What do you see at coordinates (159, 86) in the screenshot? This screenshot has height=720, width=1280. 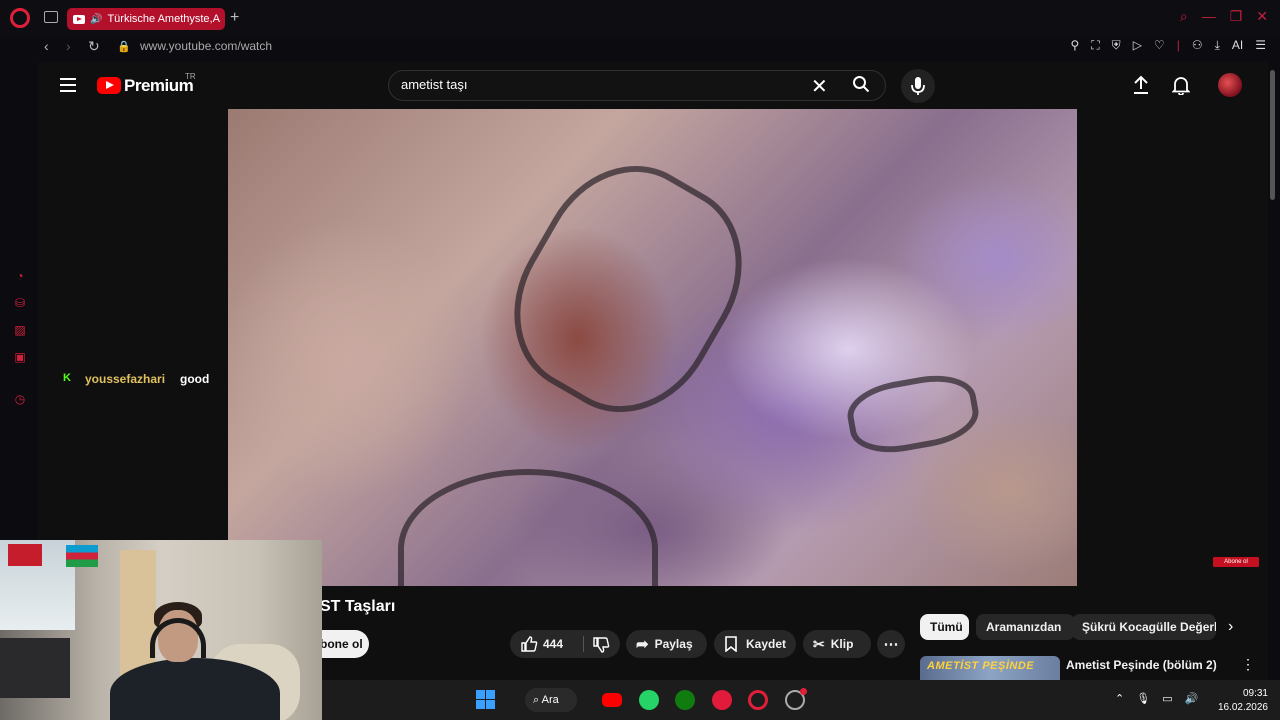 I see `youtube-brand: Premium` at bounding box center [159, 86].